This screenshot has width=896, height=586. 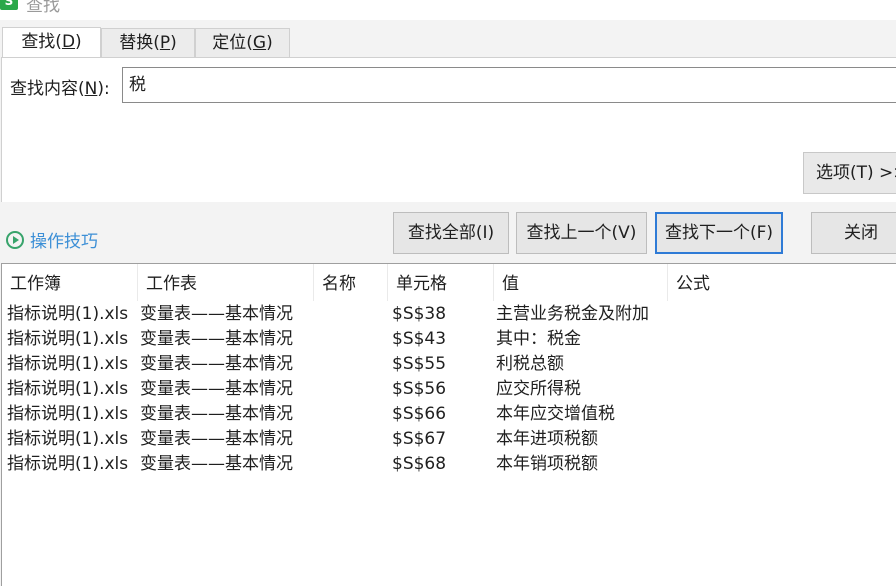 I want to click on column-header-cell: 单元格, so click(x=441, y=282).